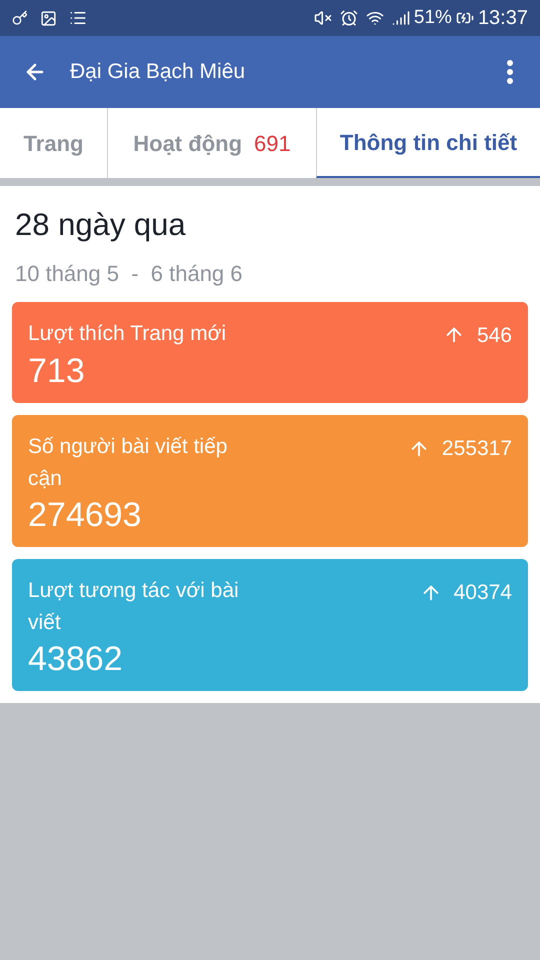 The width and height of the screenshot is (540, 960). What do you see at coordinates (20, 18) in the screenshot?
I see `key-icon` at bounding box center [20, 18].